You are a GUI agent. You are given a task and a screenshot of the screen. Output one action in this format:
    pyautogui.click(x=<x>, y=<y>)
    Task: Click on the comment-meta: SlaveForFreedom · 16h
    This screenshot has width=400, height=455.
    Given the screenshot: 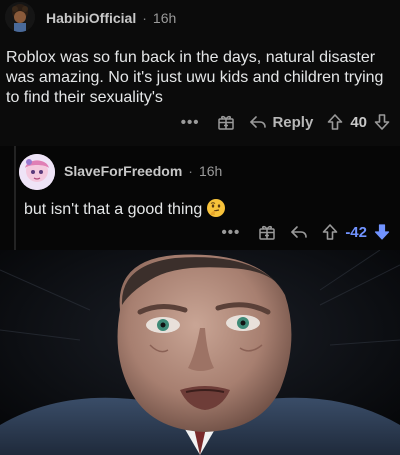 What is the action you would take?
    pyautogui.click(x=143, y=171)
    